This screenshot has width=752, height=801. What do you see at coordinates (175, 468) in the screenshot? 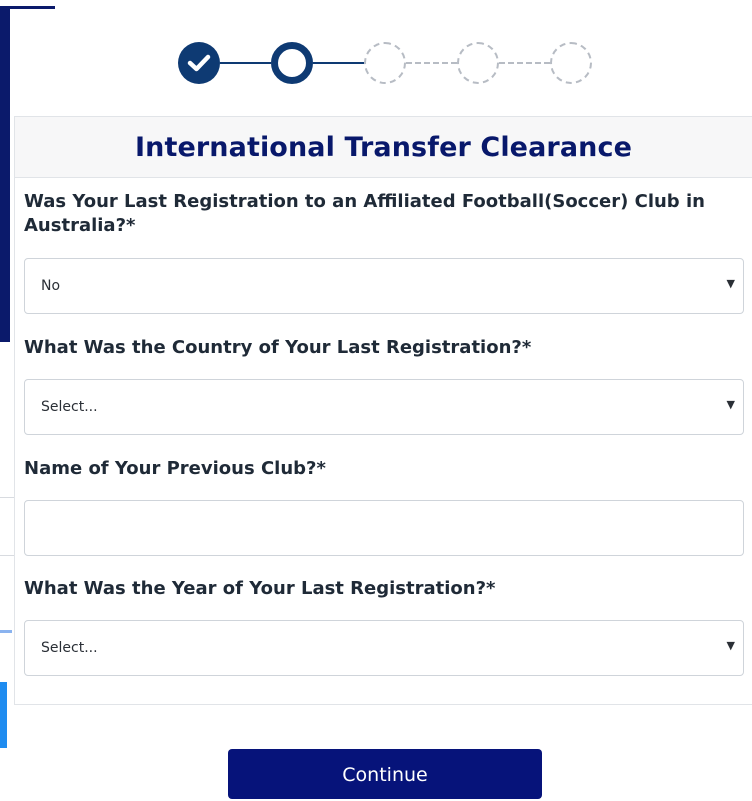
I see `previous-club-label: Name of Your Previous Club?*` at bounding box center [175, 468].